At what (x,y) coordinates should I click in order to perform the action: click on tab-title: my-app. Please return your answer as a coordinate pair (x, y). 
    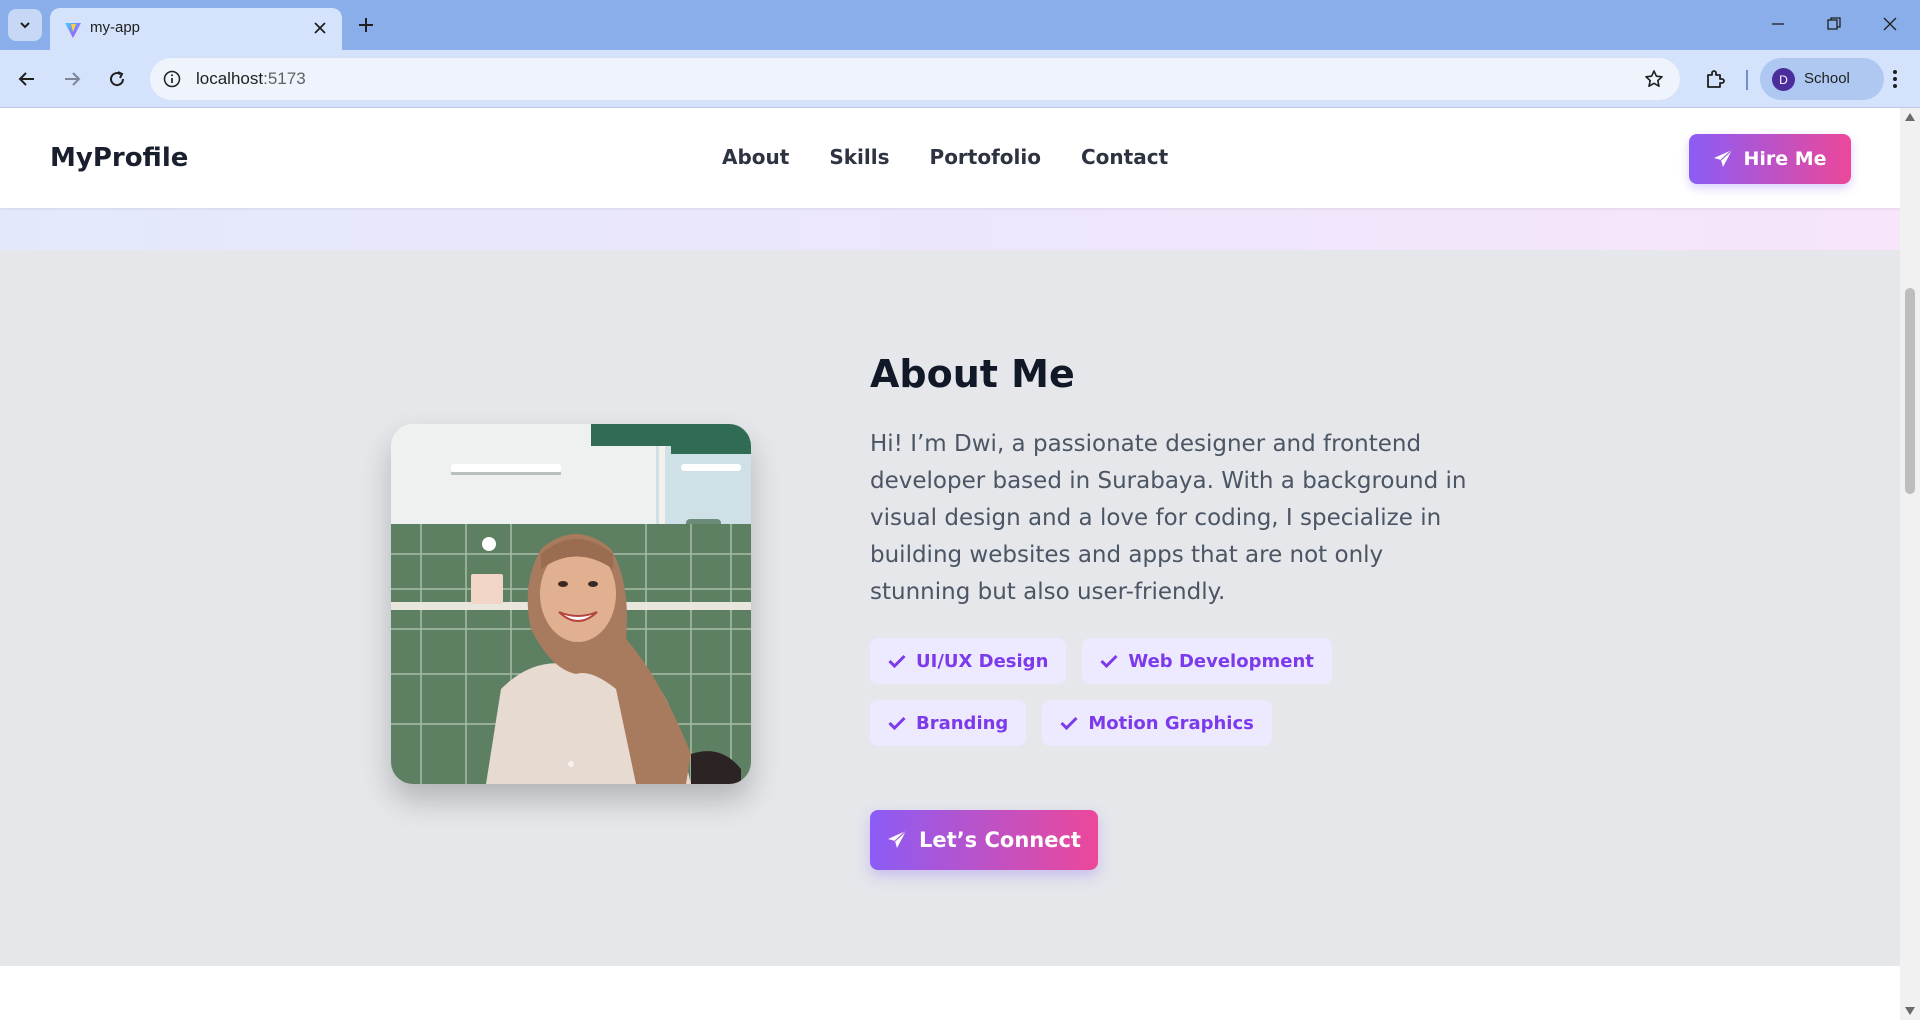
    Looking at the image, I should click on (115, 27).